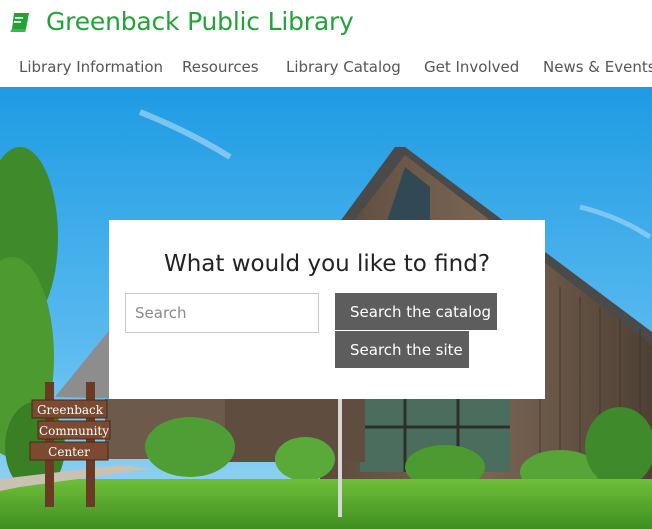 Image resolution: width=652 pixels, height=529 pixels. I want to click on nav-news-events: News & Events, so click(597, 67).